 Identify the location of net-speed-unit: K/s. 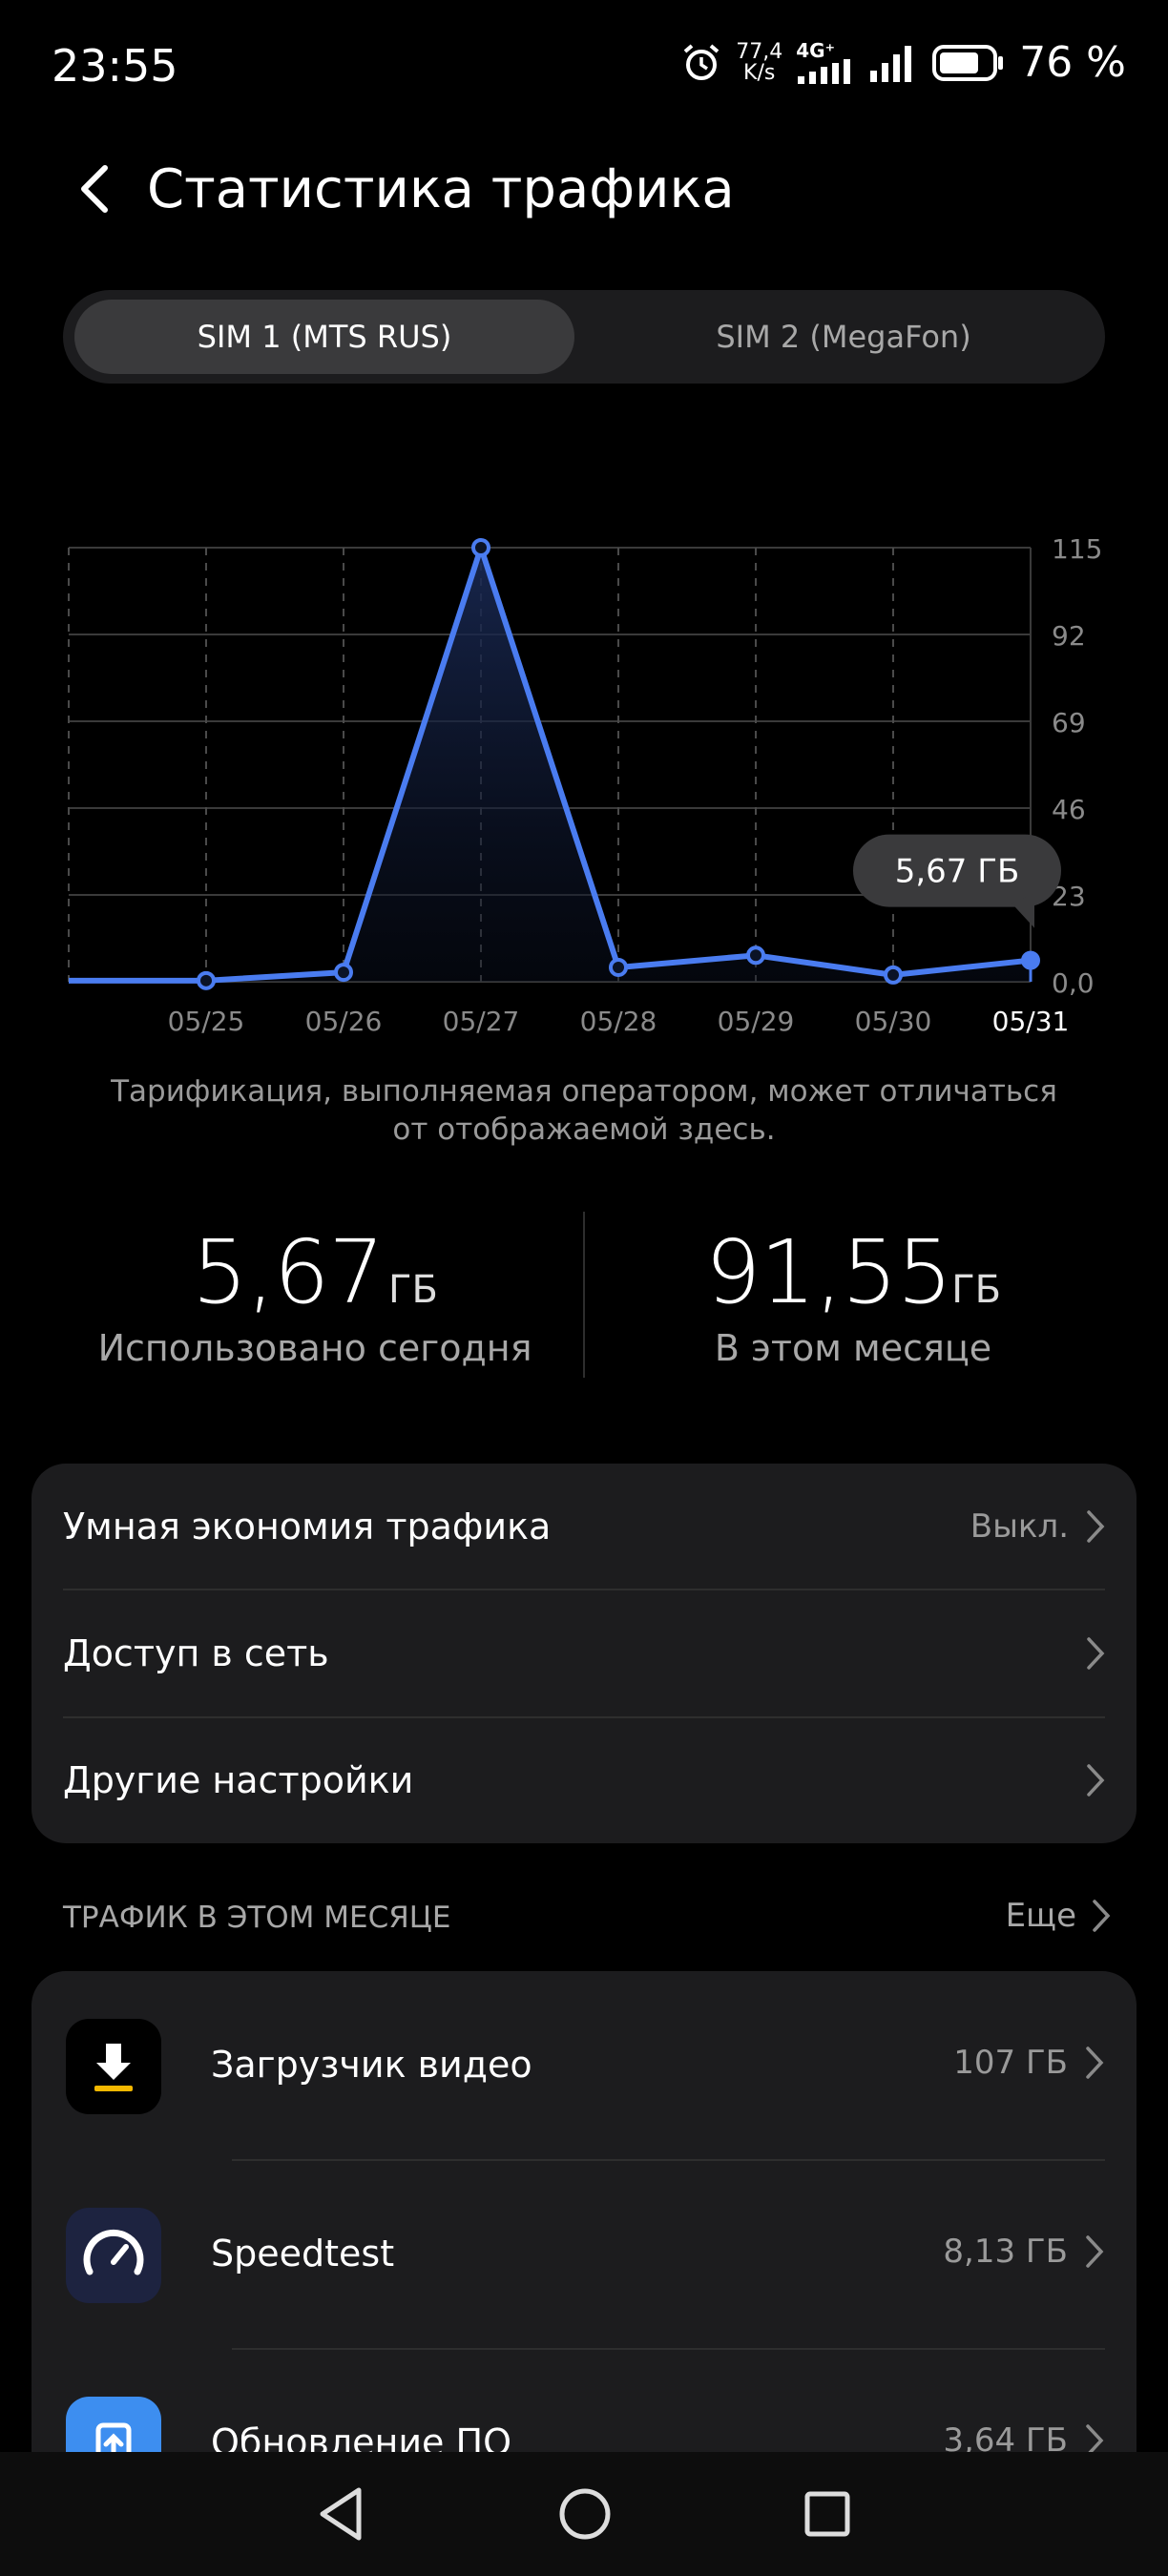
(759, 72).